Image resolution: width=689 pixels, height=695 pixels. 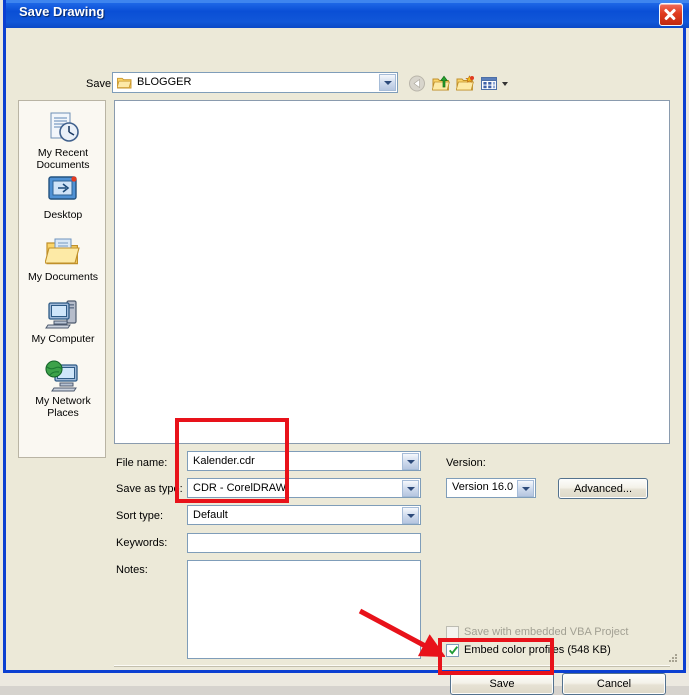 What do you see at coordinates (63, 339) in the screenshot?
I see `place-label-line1: My Computer` at bounding box center [63, 339].